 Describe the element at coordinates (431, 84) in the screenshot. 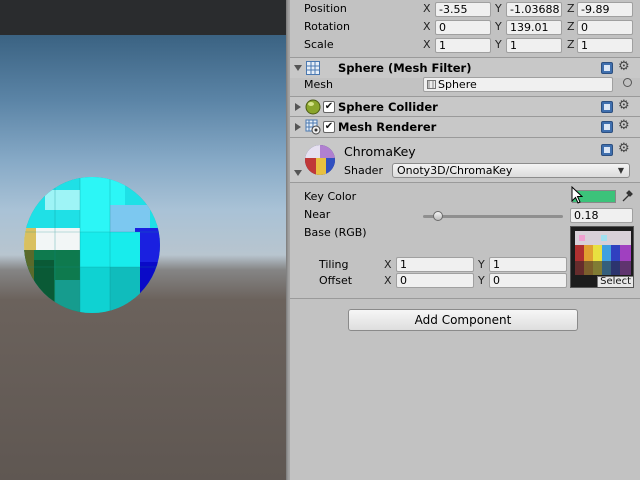

I see `mesh-asset-icon` at that location.